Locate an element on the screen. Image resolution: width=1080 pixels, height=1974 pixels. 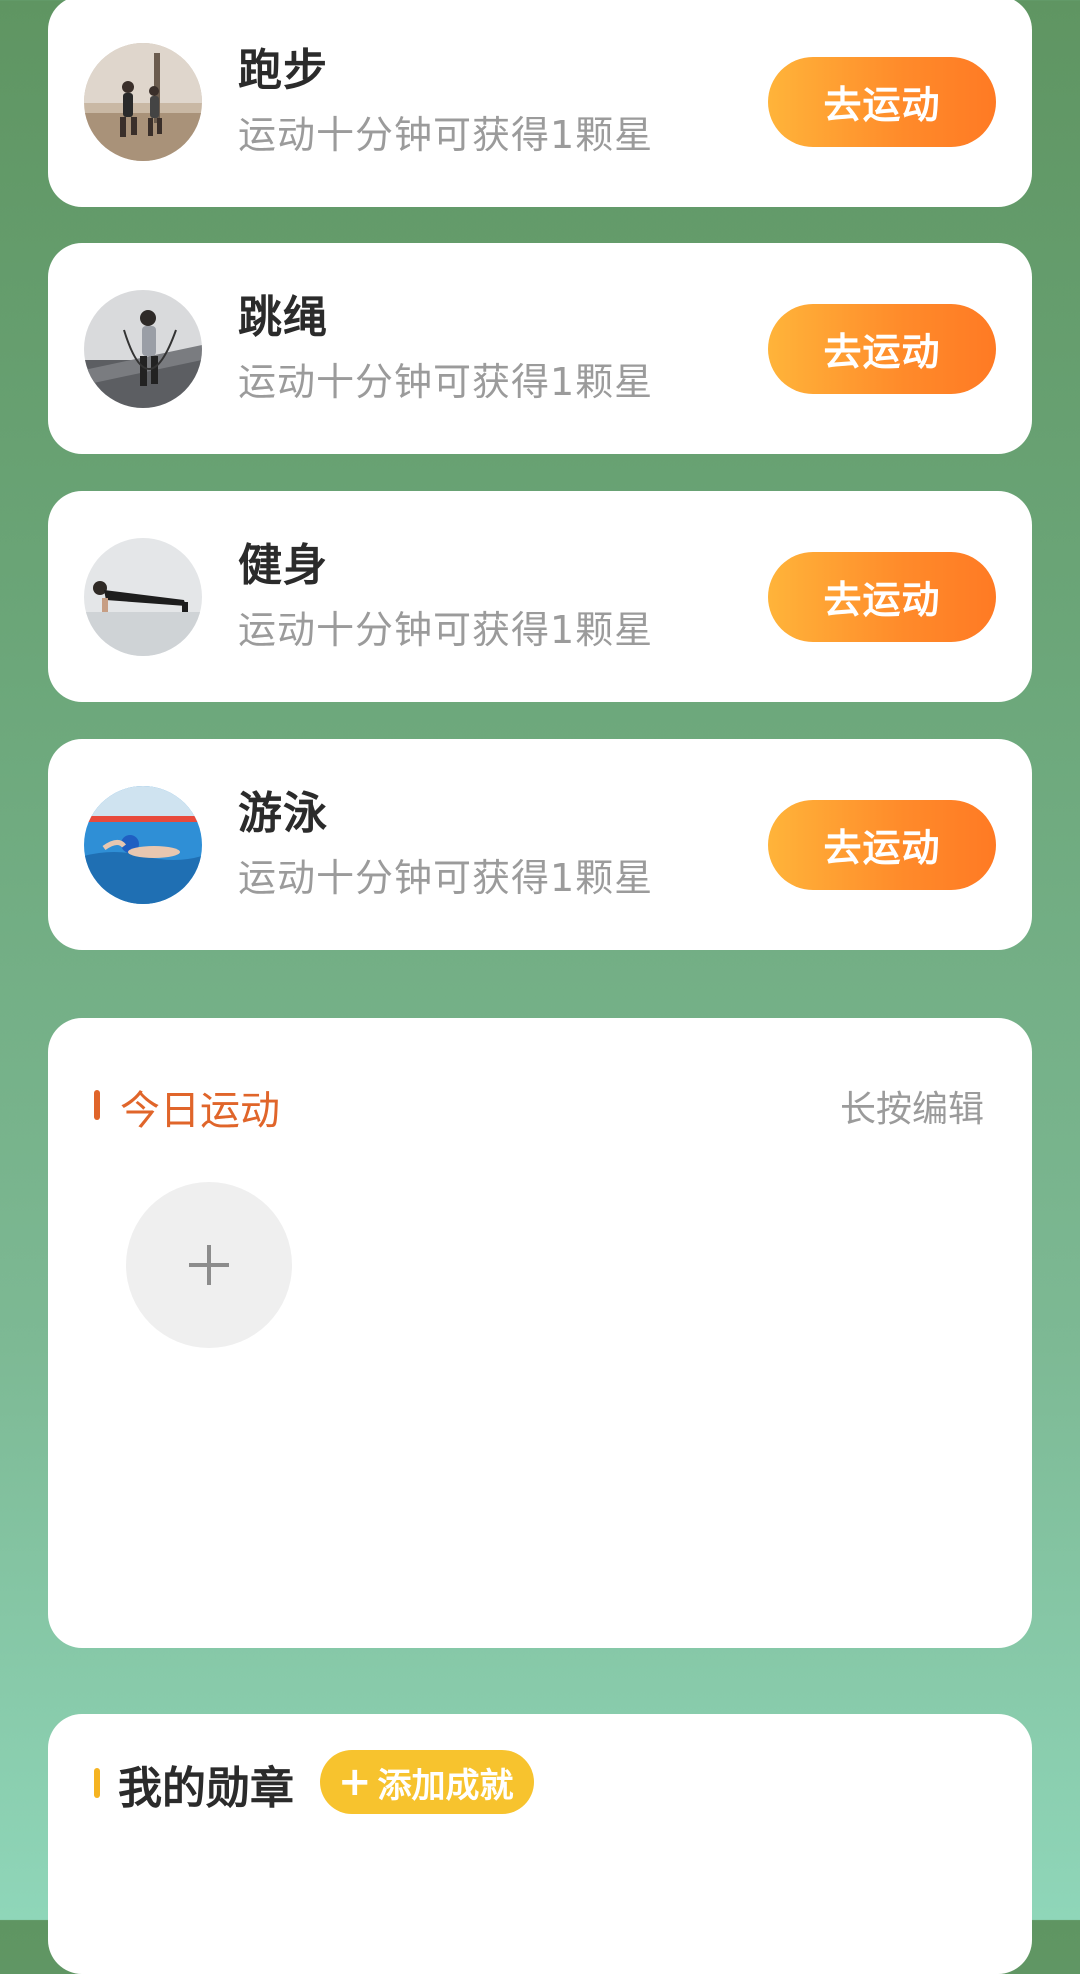
running-photo-icon is located at coordinates (143, 101).